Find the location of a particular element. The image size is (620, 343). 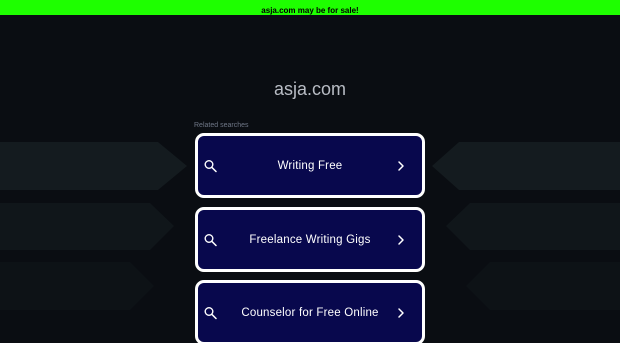

sale-banner-link: asja.com may be for sale! is located at coordinates (309, 10).